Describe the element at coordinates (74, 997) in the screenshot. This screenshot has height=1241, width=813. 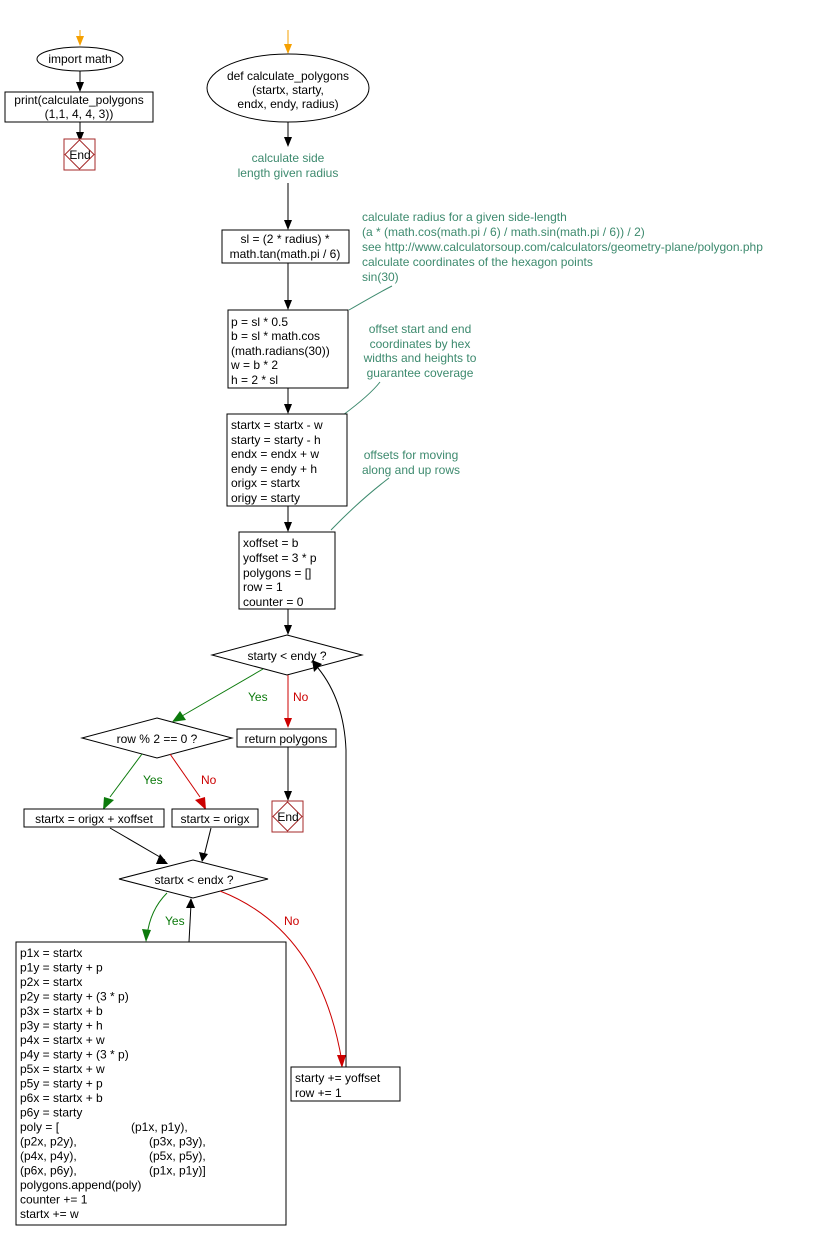
I see `loop-body-line: p2y = starty + (3 * p)` at that location.